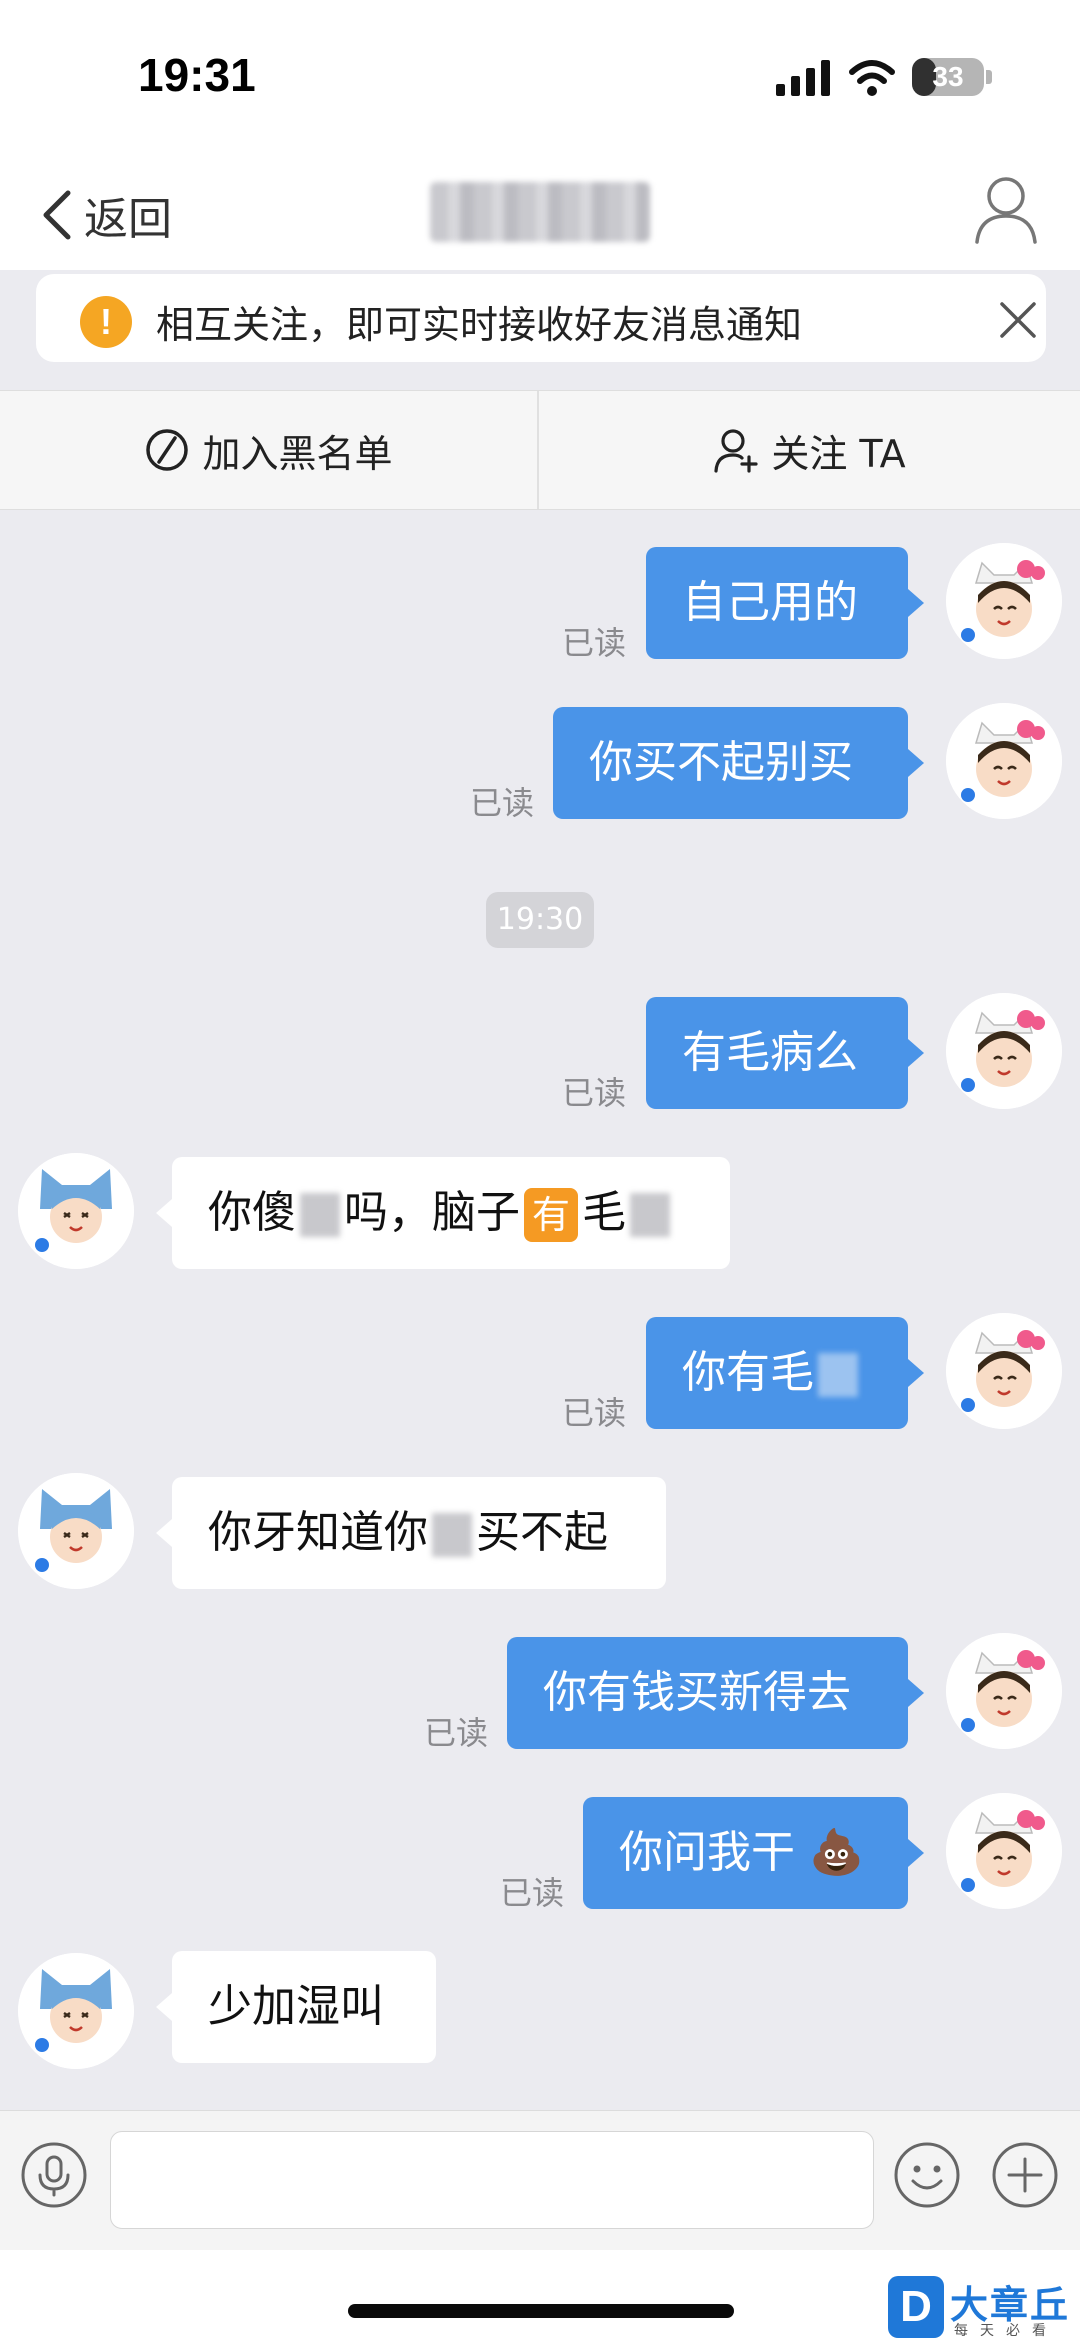  I want to click on message-bubble-in: 你牙知道你 买不起, so click(411, 1533).